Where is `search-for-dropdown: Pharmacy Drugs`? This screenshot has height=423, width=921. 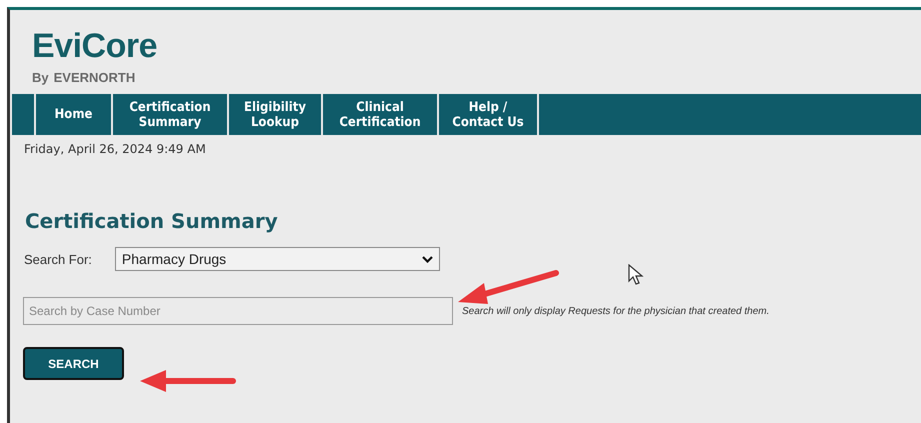 search-for-dropdown: Pharmacy Drugs is located at coordinates (277, 259).